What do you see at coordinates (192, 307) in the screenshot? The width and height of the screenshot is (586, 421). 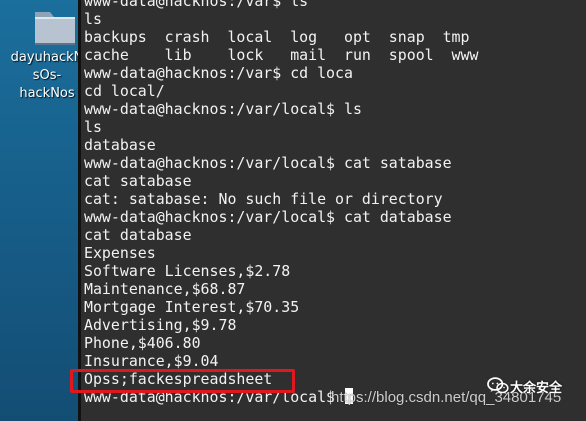 I see `terminal-line-18: Mortgage Interest,$70.35` at bounding box center [192, 307].